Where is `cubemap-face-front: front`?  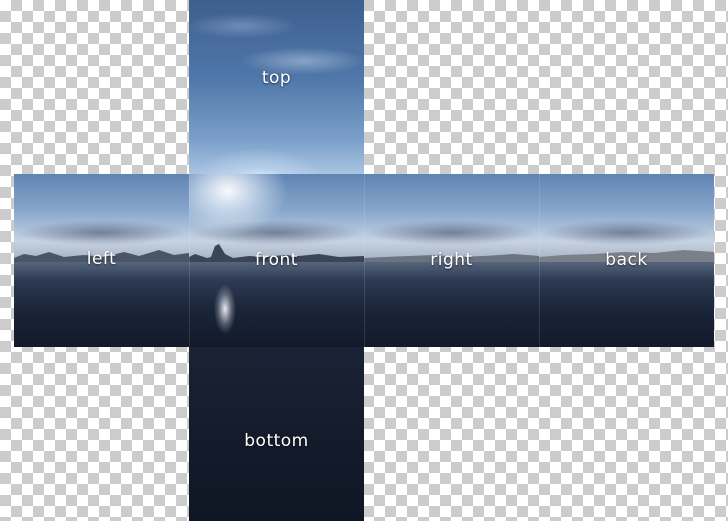
cubemap-face-front: front is located at coordinates (276, 260).